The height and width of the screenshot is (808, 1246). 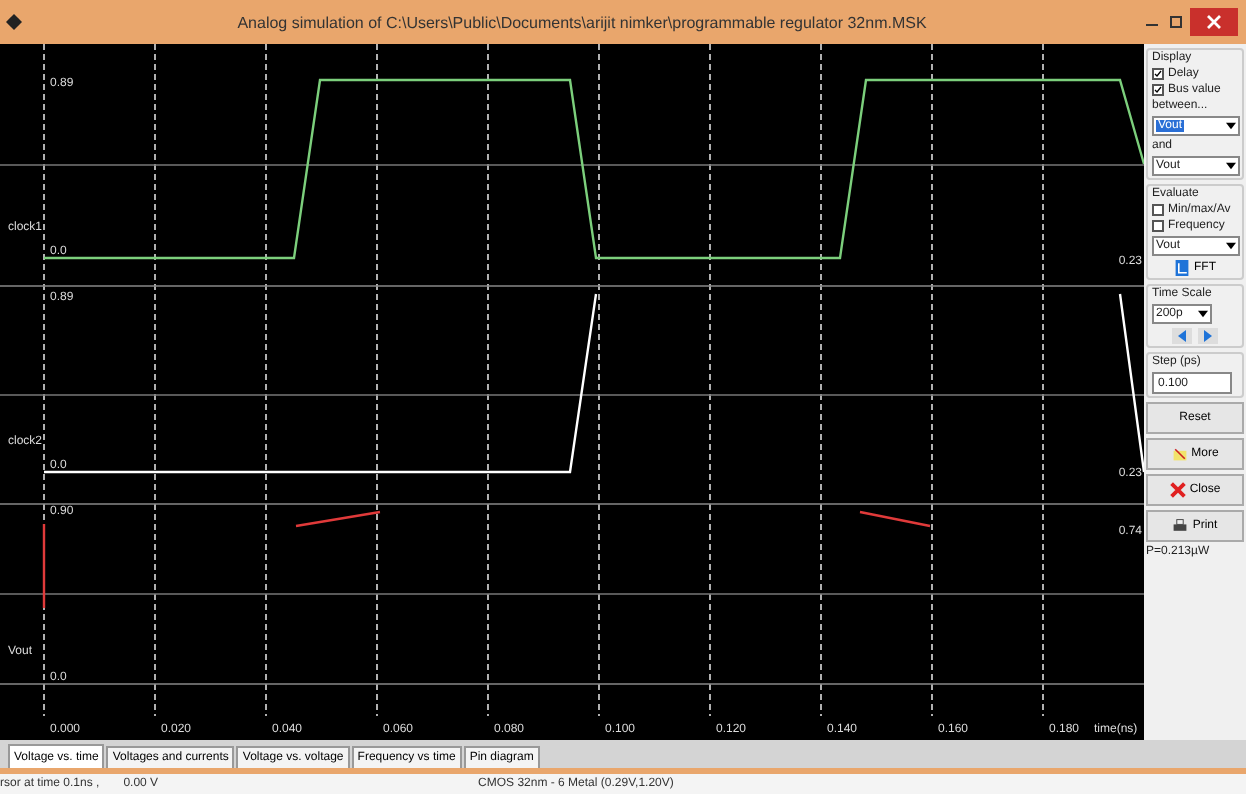 What do you see at coordinates (1182, 336) in the screenshot?
I see `left-arrow-icon` at bounding box center [1182, 336].